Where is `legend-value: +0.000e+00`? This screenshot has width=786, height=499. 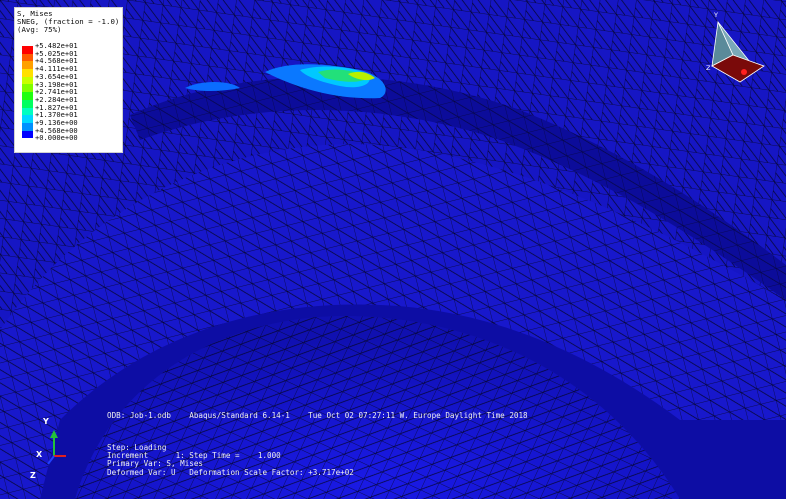 legend-value: +0.000e+00 is located at coordinates (56, 138).